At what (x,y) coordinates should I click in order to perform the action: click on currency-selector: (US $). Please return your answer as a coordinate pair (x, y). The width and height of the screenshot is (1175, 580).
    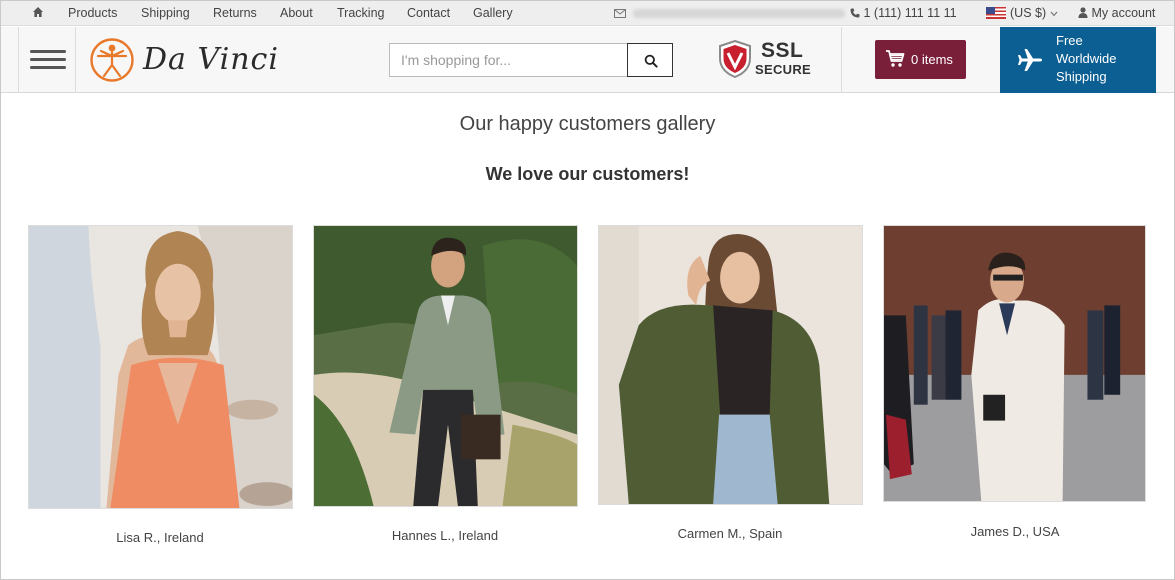
    Looking at the image, I should click on (1022, 13).